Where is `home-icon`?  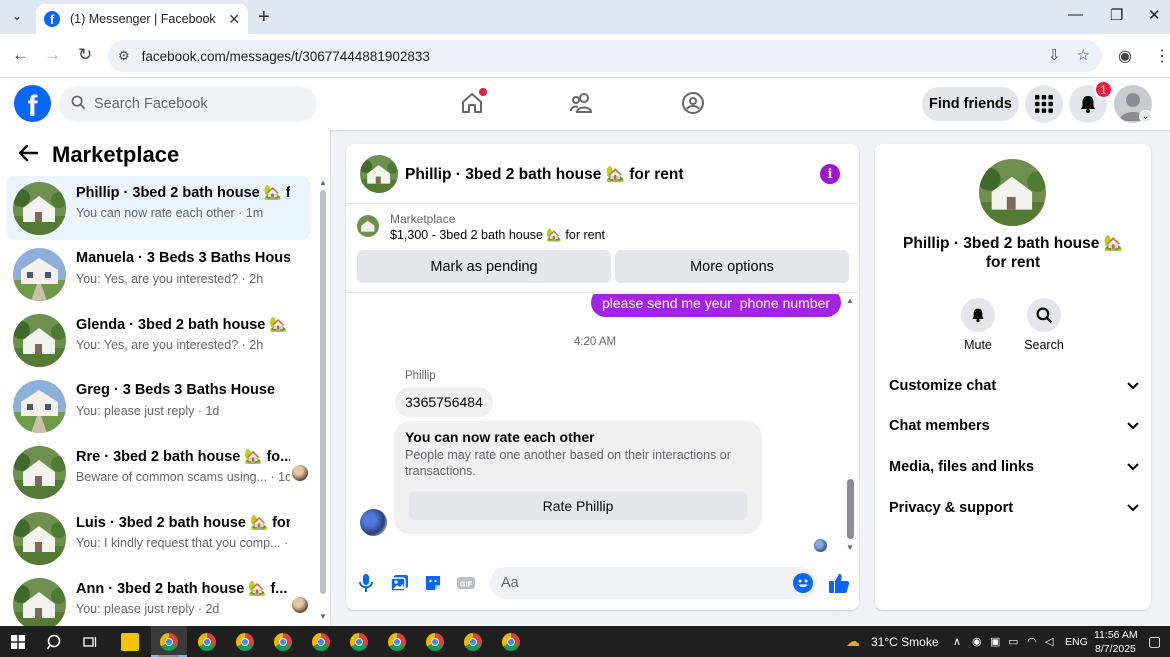 home-icon is located at coordinates (473, 102).